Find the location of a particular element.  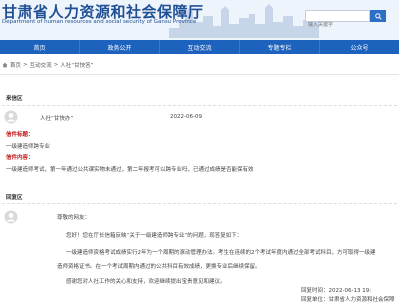

nav-home: 首页 is located at coordinates (40, 47).